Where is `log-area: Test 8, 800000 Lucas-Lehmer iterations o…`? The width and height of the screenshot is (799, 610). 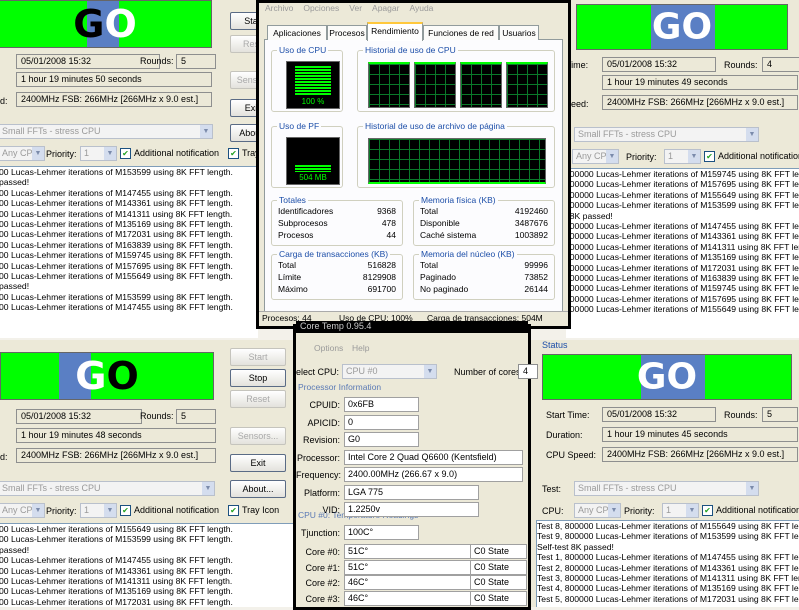 log-area: Test 8, 800000 Lucas-Lehmer iterations o… is located at coordinates (667, 563).